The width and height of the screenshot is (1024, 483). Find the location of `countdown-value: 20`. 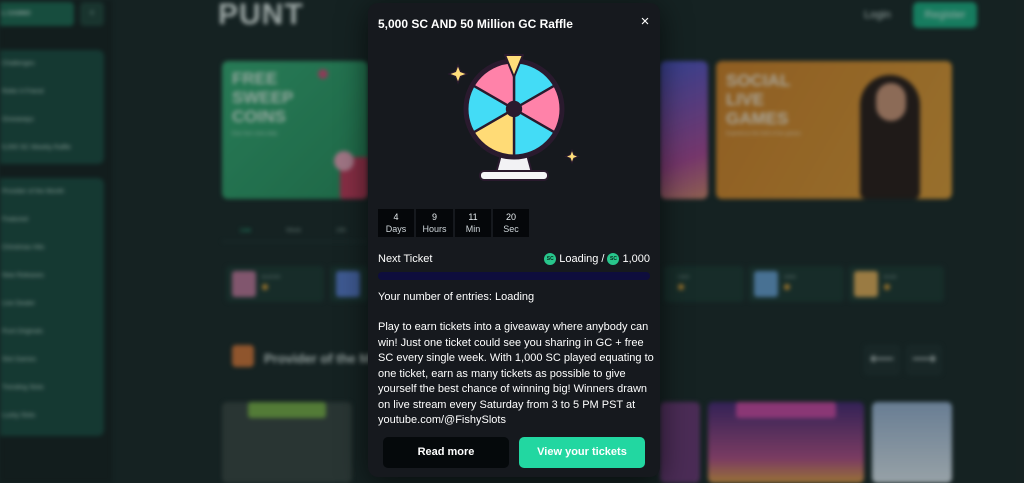

countdown-value: 20 is located at coordinates (510, 217).